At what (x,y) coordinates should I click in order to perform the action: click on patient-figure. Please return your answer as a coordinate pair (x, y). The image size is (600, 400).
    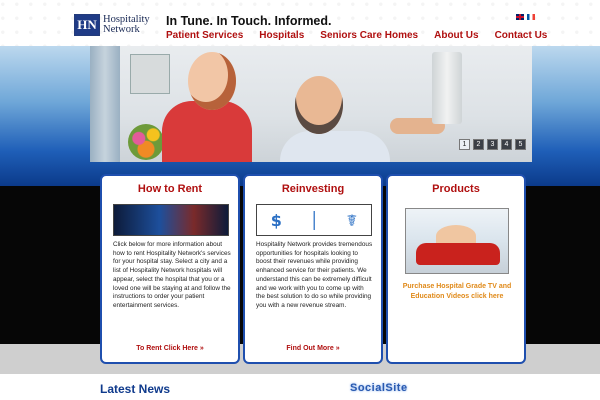
    Looking at the image, I should click on (335, 146).